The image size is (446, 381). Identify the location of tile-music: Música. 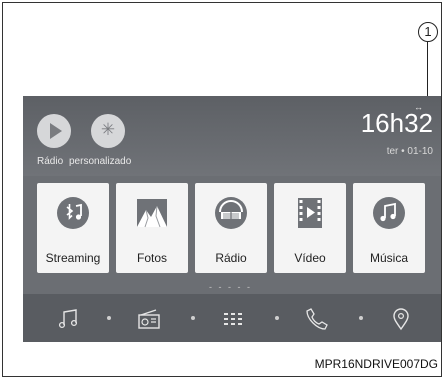
(389, 228).